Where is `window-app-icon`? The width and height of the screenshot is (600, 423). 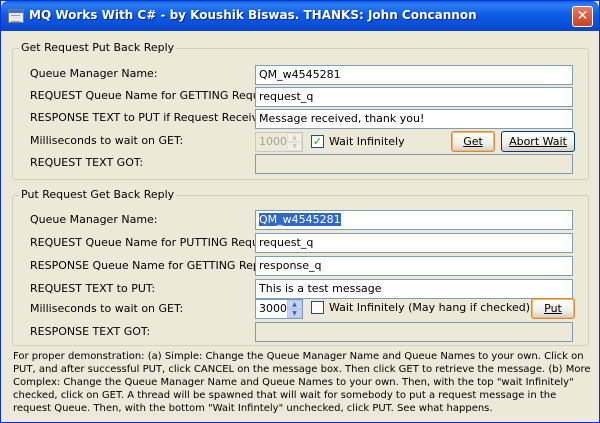
window-app-icon is located at coordinates (16, 16).